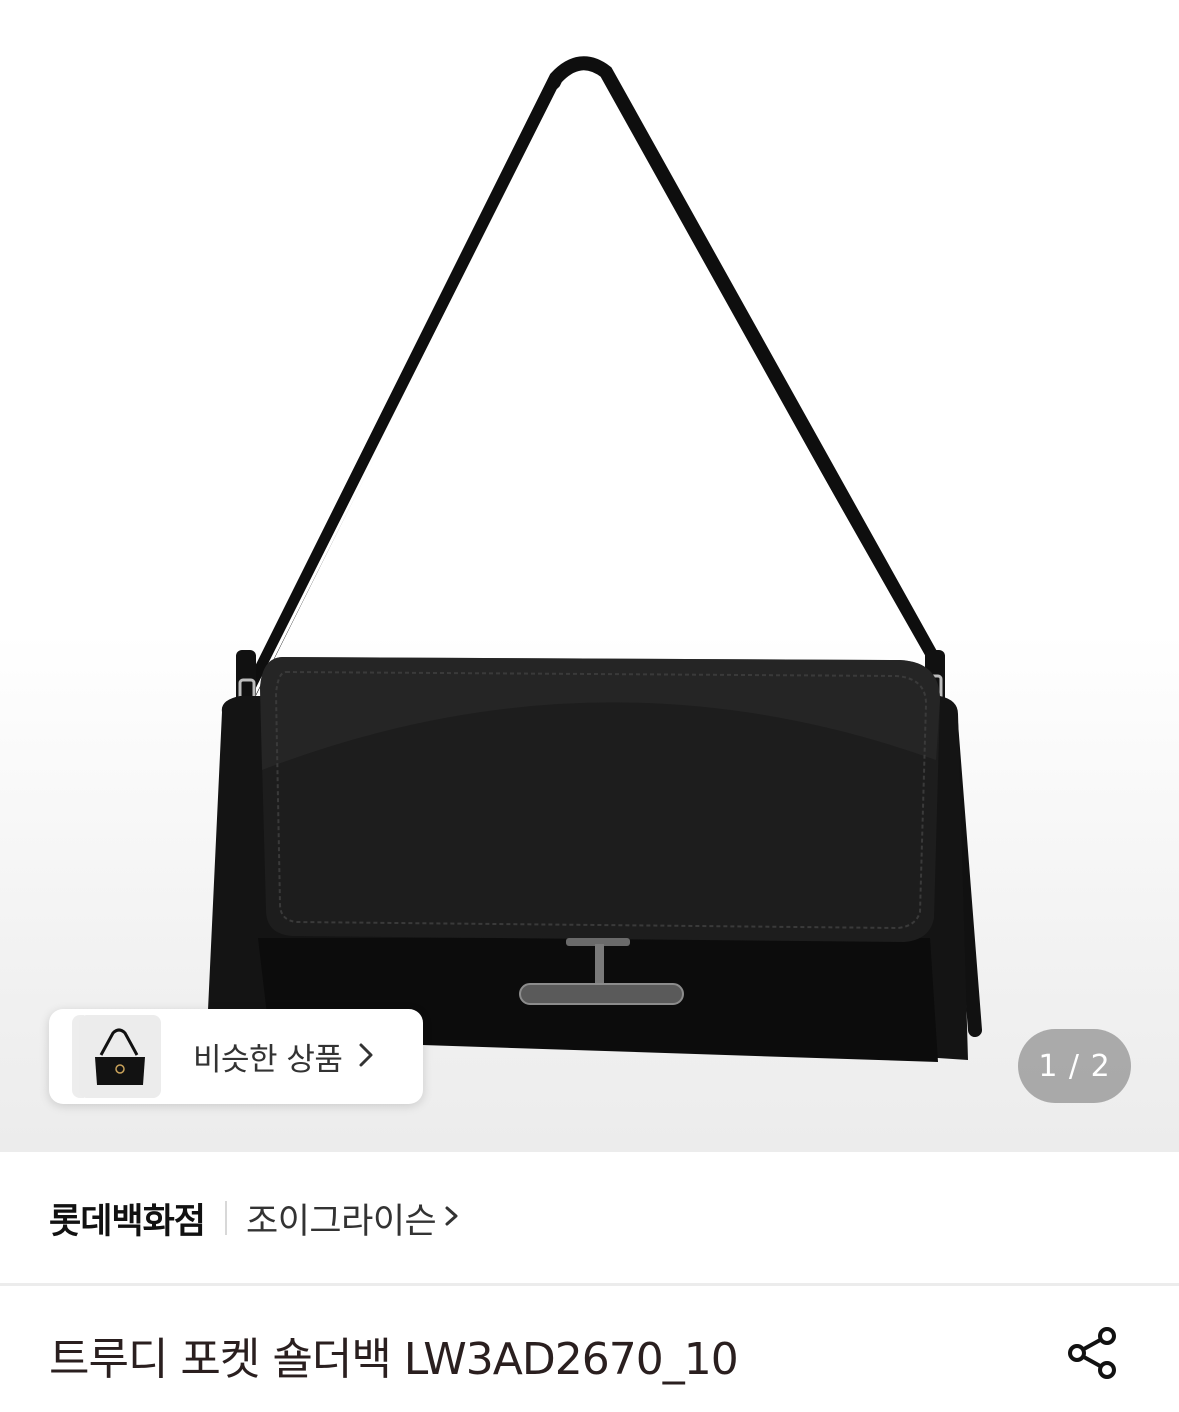 Image resolution: width=1179 pixels, height=1412 pixels. I want to click on similar-products-thumbnails, so click(109, 1056).